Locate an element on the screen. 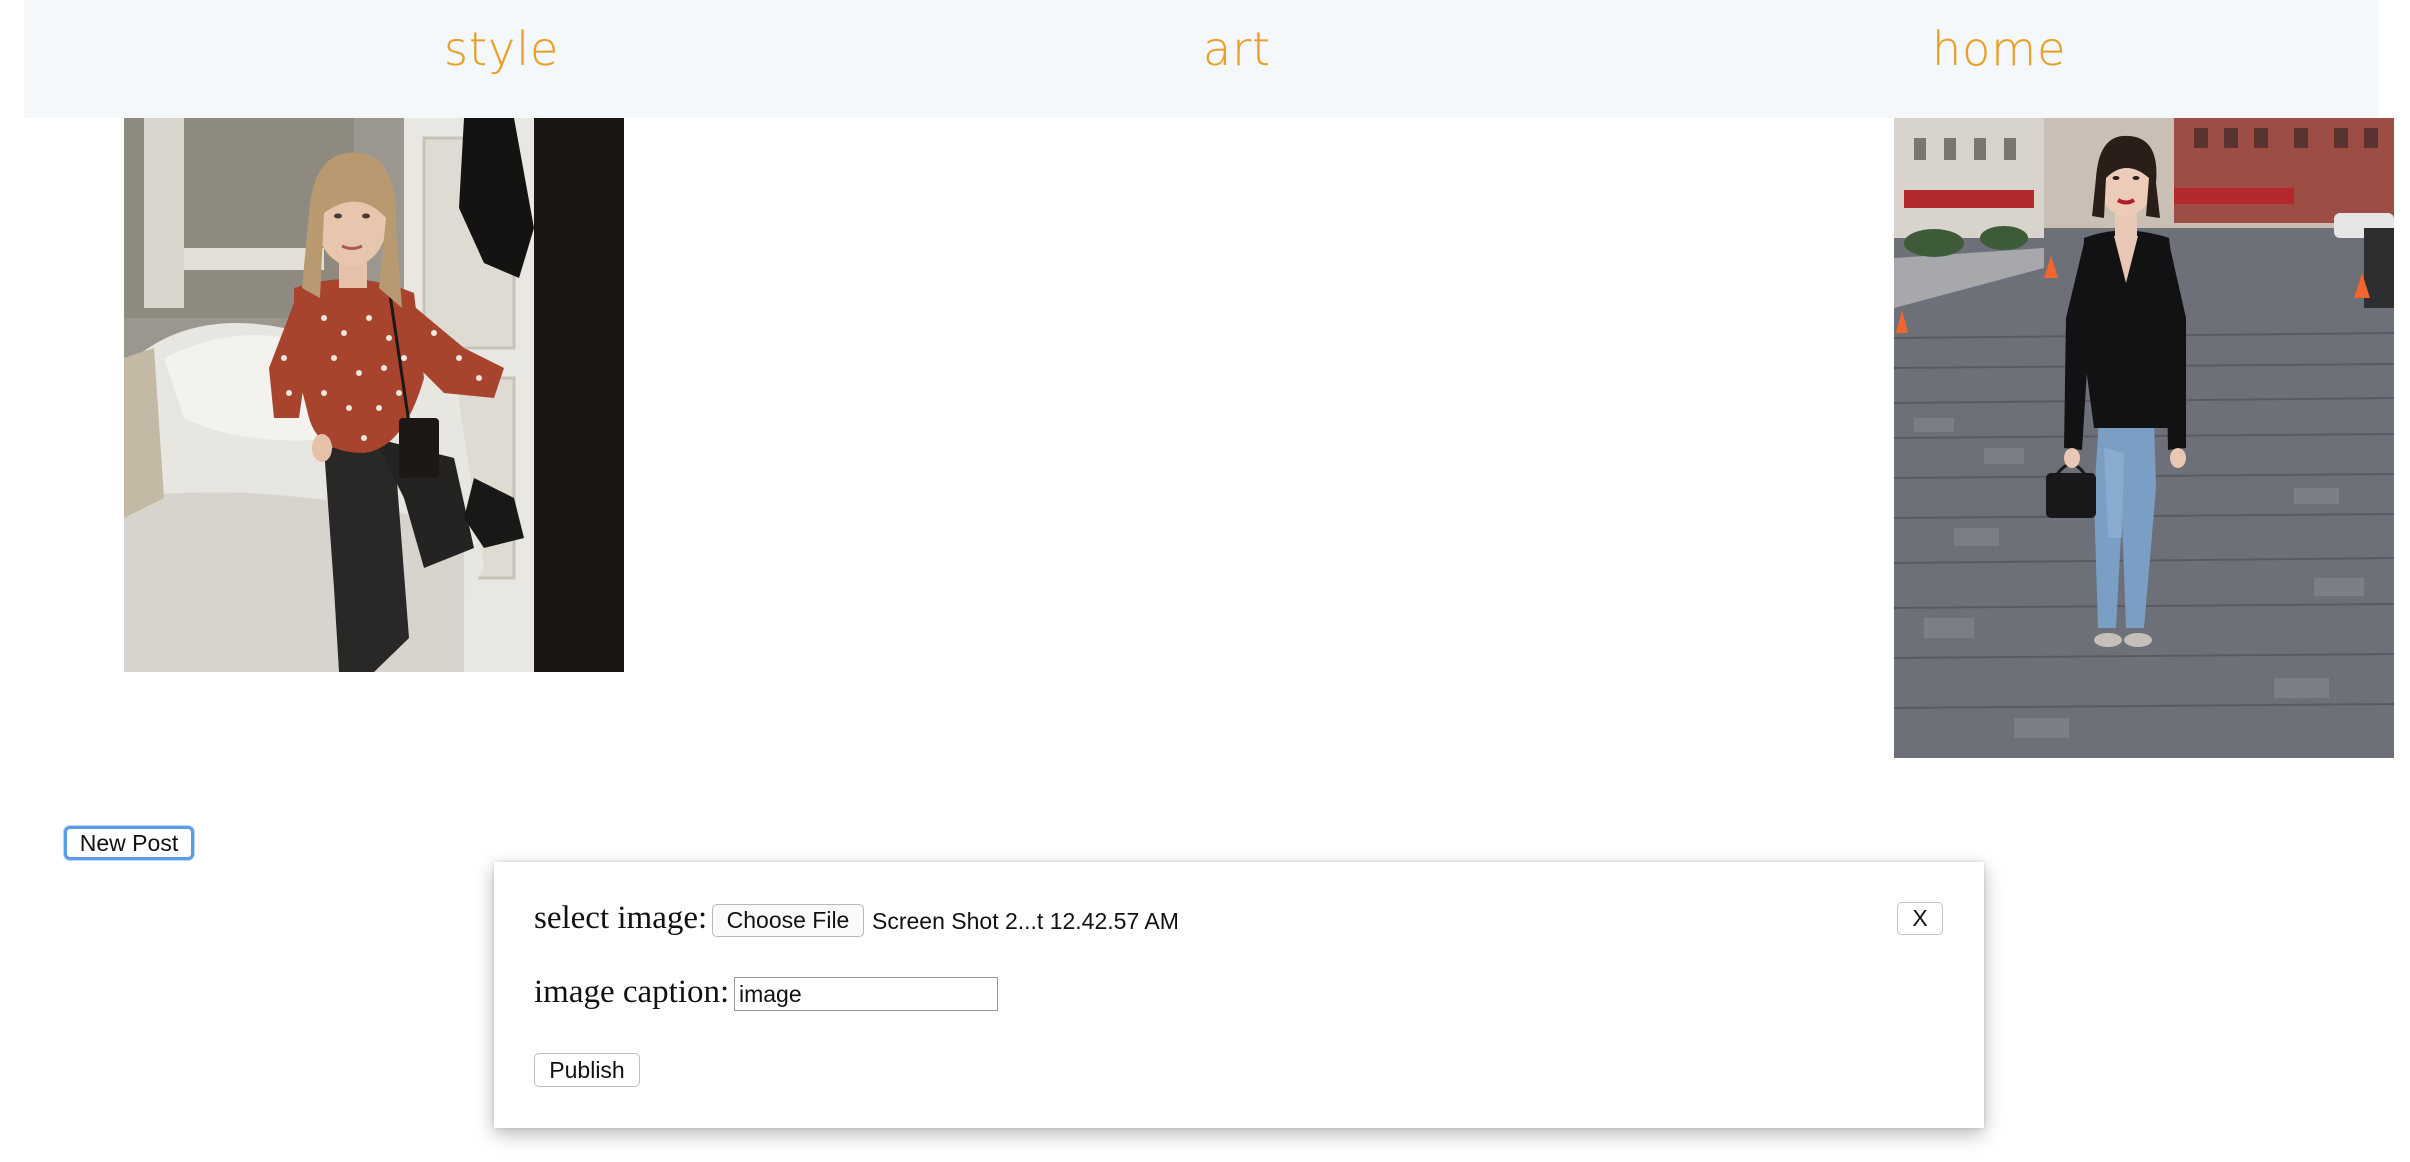  post-image-red-blouse is located at coordinates (374, 395).